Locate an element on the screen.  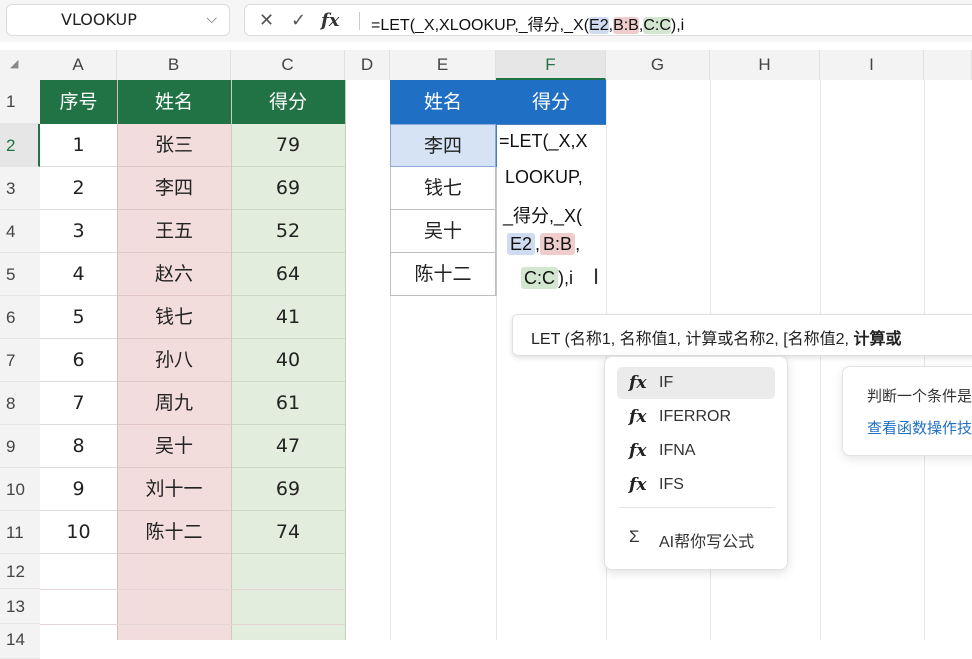
cell-seq: 5 is located at coordinates (78, 317).